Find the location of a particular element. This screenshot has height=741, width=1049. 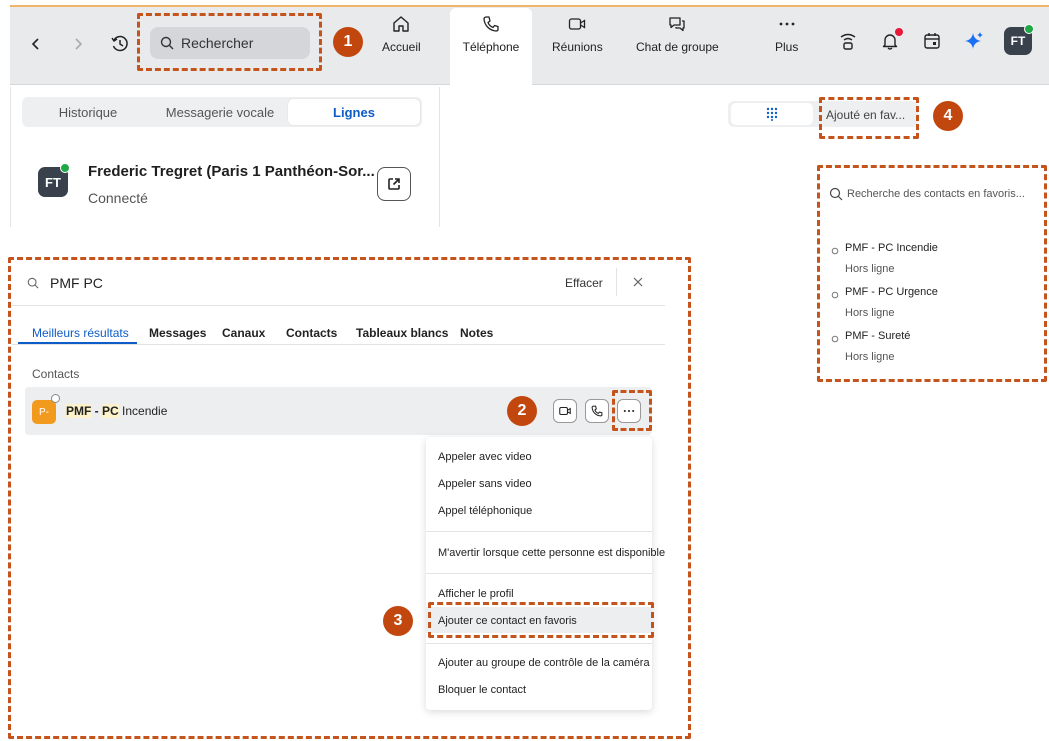

online-status-dot is located at coordinates (1029, 29).